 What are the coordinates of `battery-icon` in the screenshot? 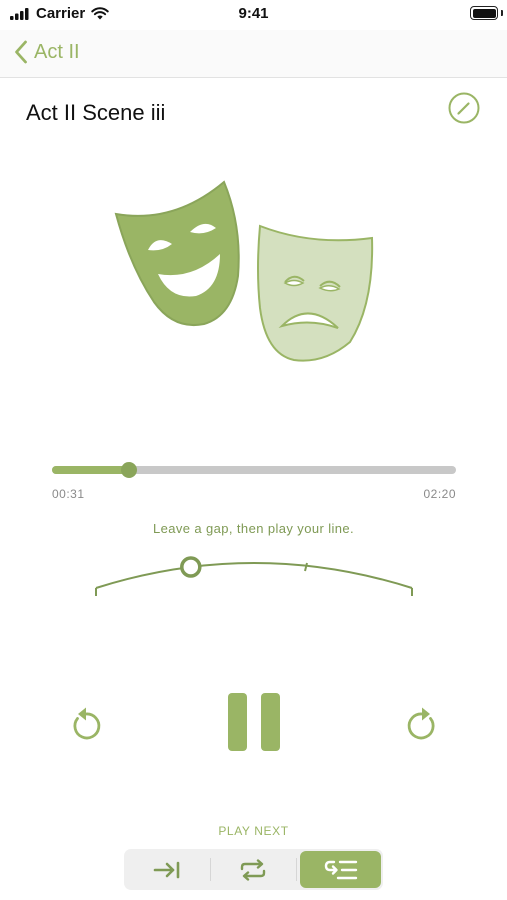 It's located at (484, 13).